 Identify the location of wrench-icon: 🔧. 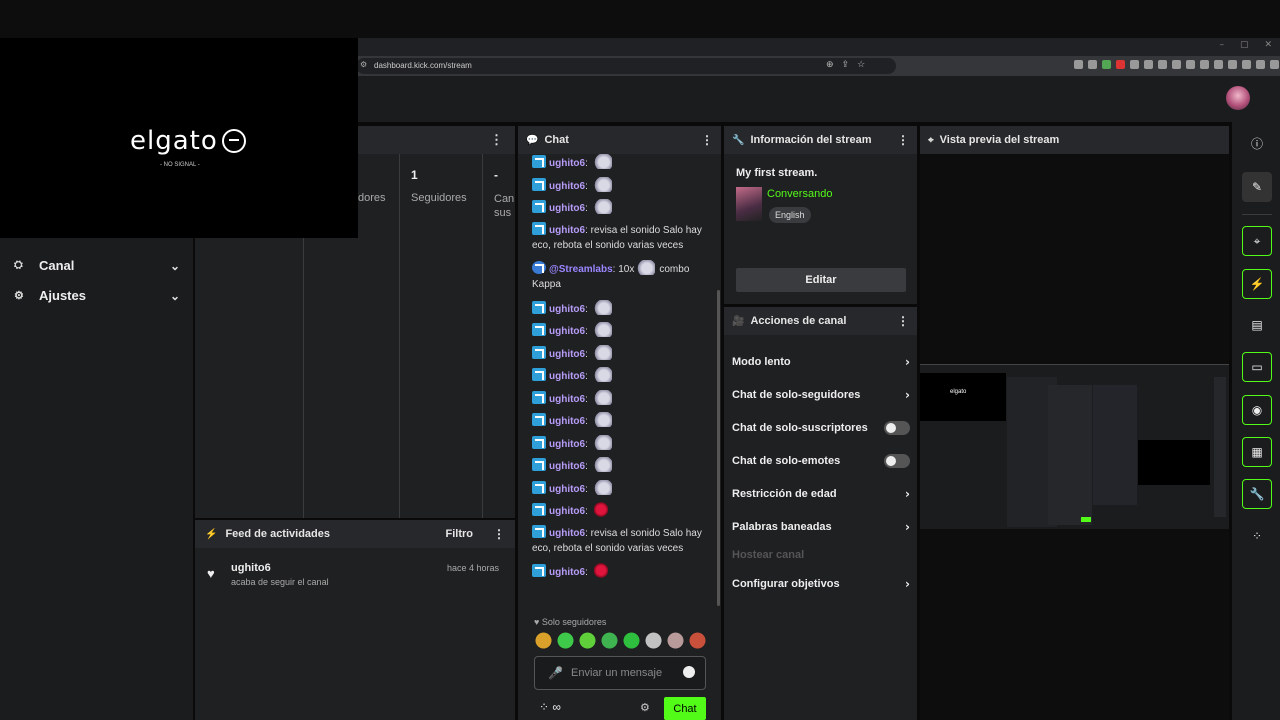
(1257, 494).